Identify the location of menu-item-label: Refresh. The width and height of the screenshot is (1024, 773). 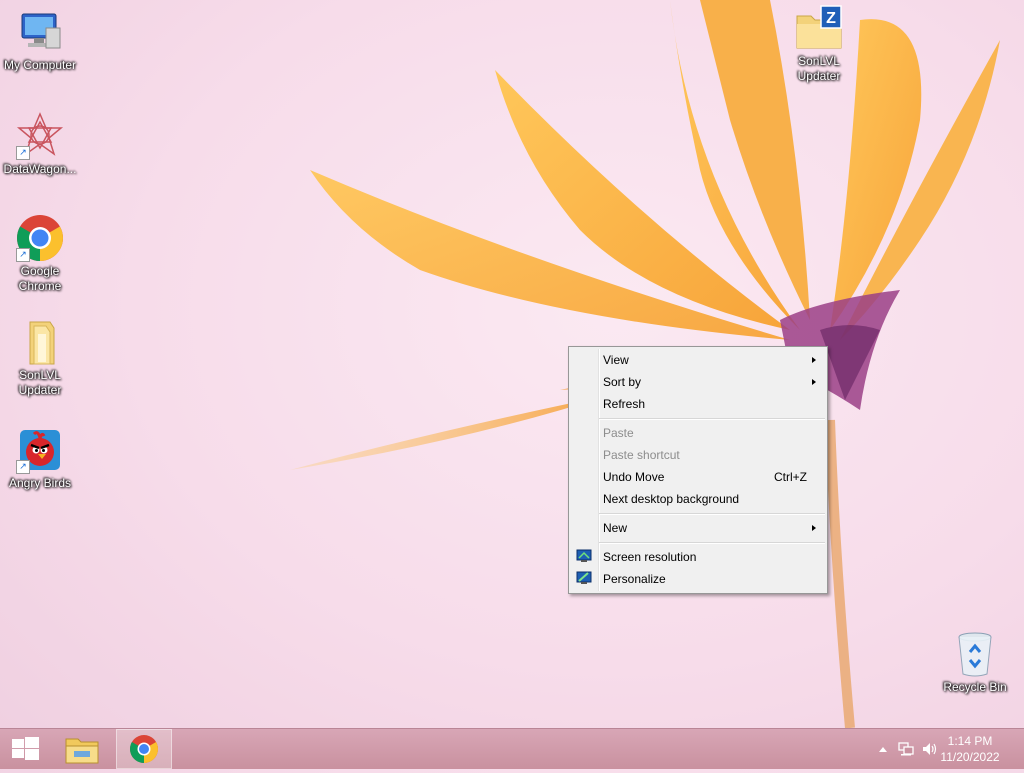
(624, 404).